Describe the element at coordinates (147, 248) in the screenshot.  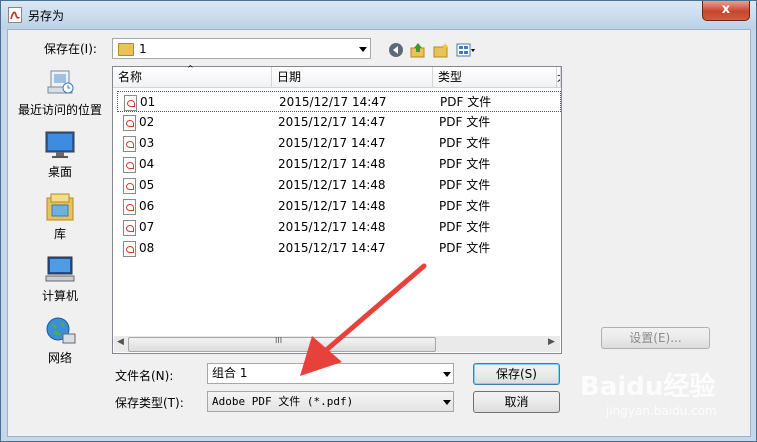
I see `file-name: 08` at that location.